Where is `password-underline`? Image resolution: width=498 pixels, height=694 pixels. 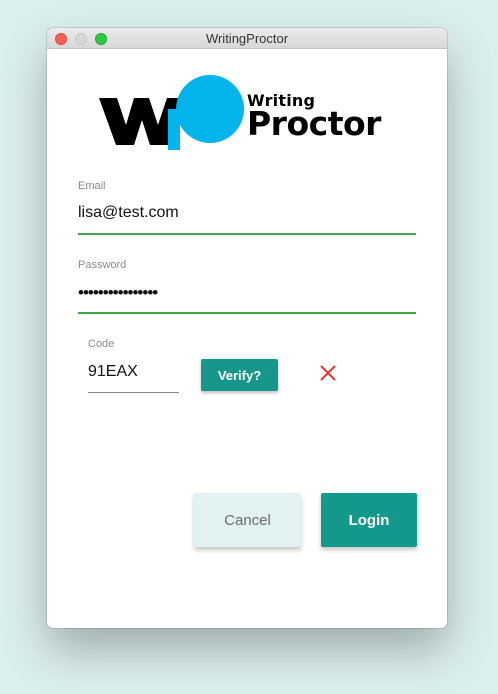 password-underline is located at coordinates (247, 313).